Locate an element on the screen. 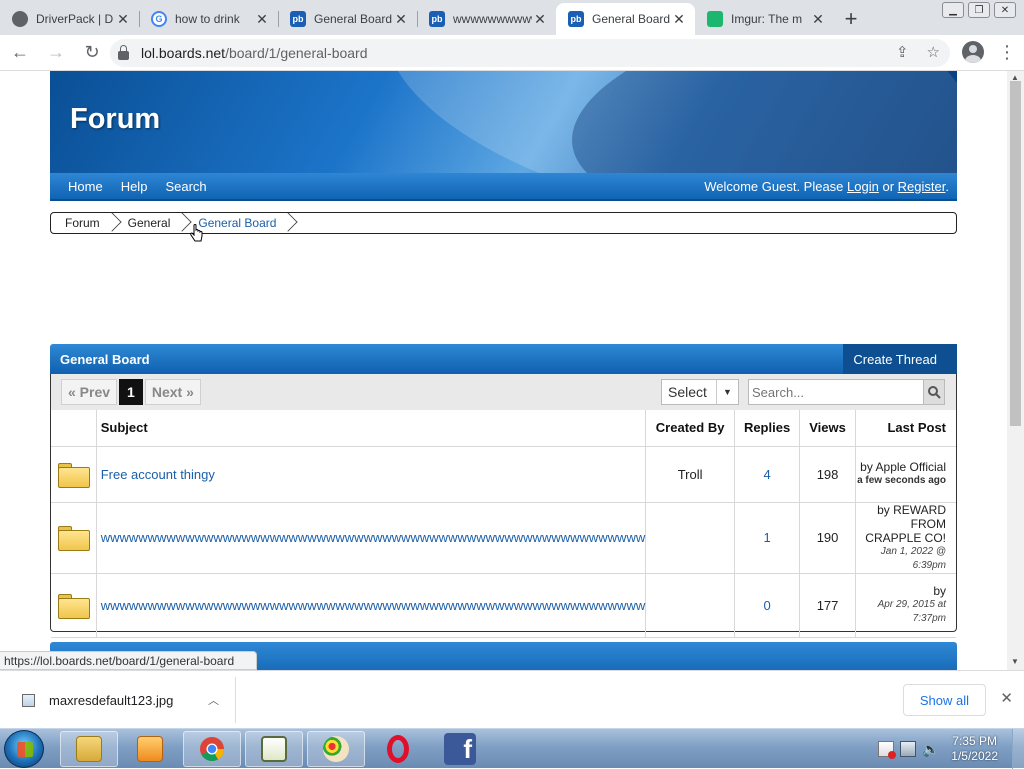 The height and width of the screenshot is (769, 1024). last-post-author: by is located at coordinates (901, 591).